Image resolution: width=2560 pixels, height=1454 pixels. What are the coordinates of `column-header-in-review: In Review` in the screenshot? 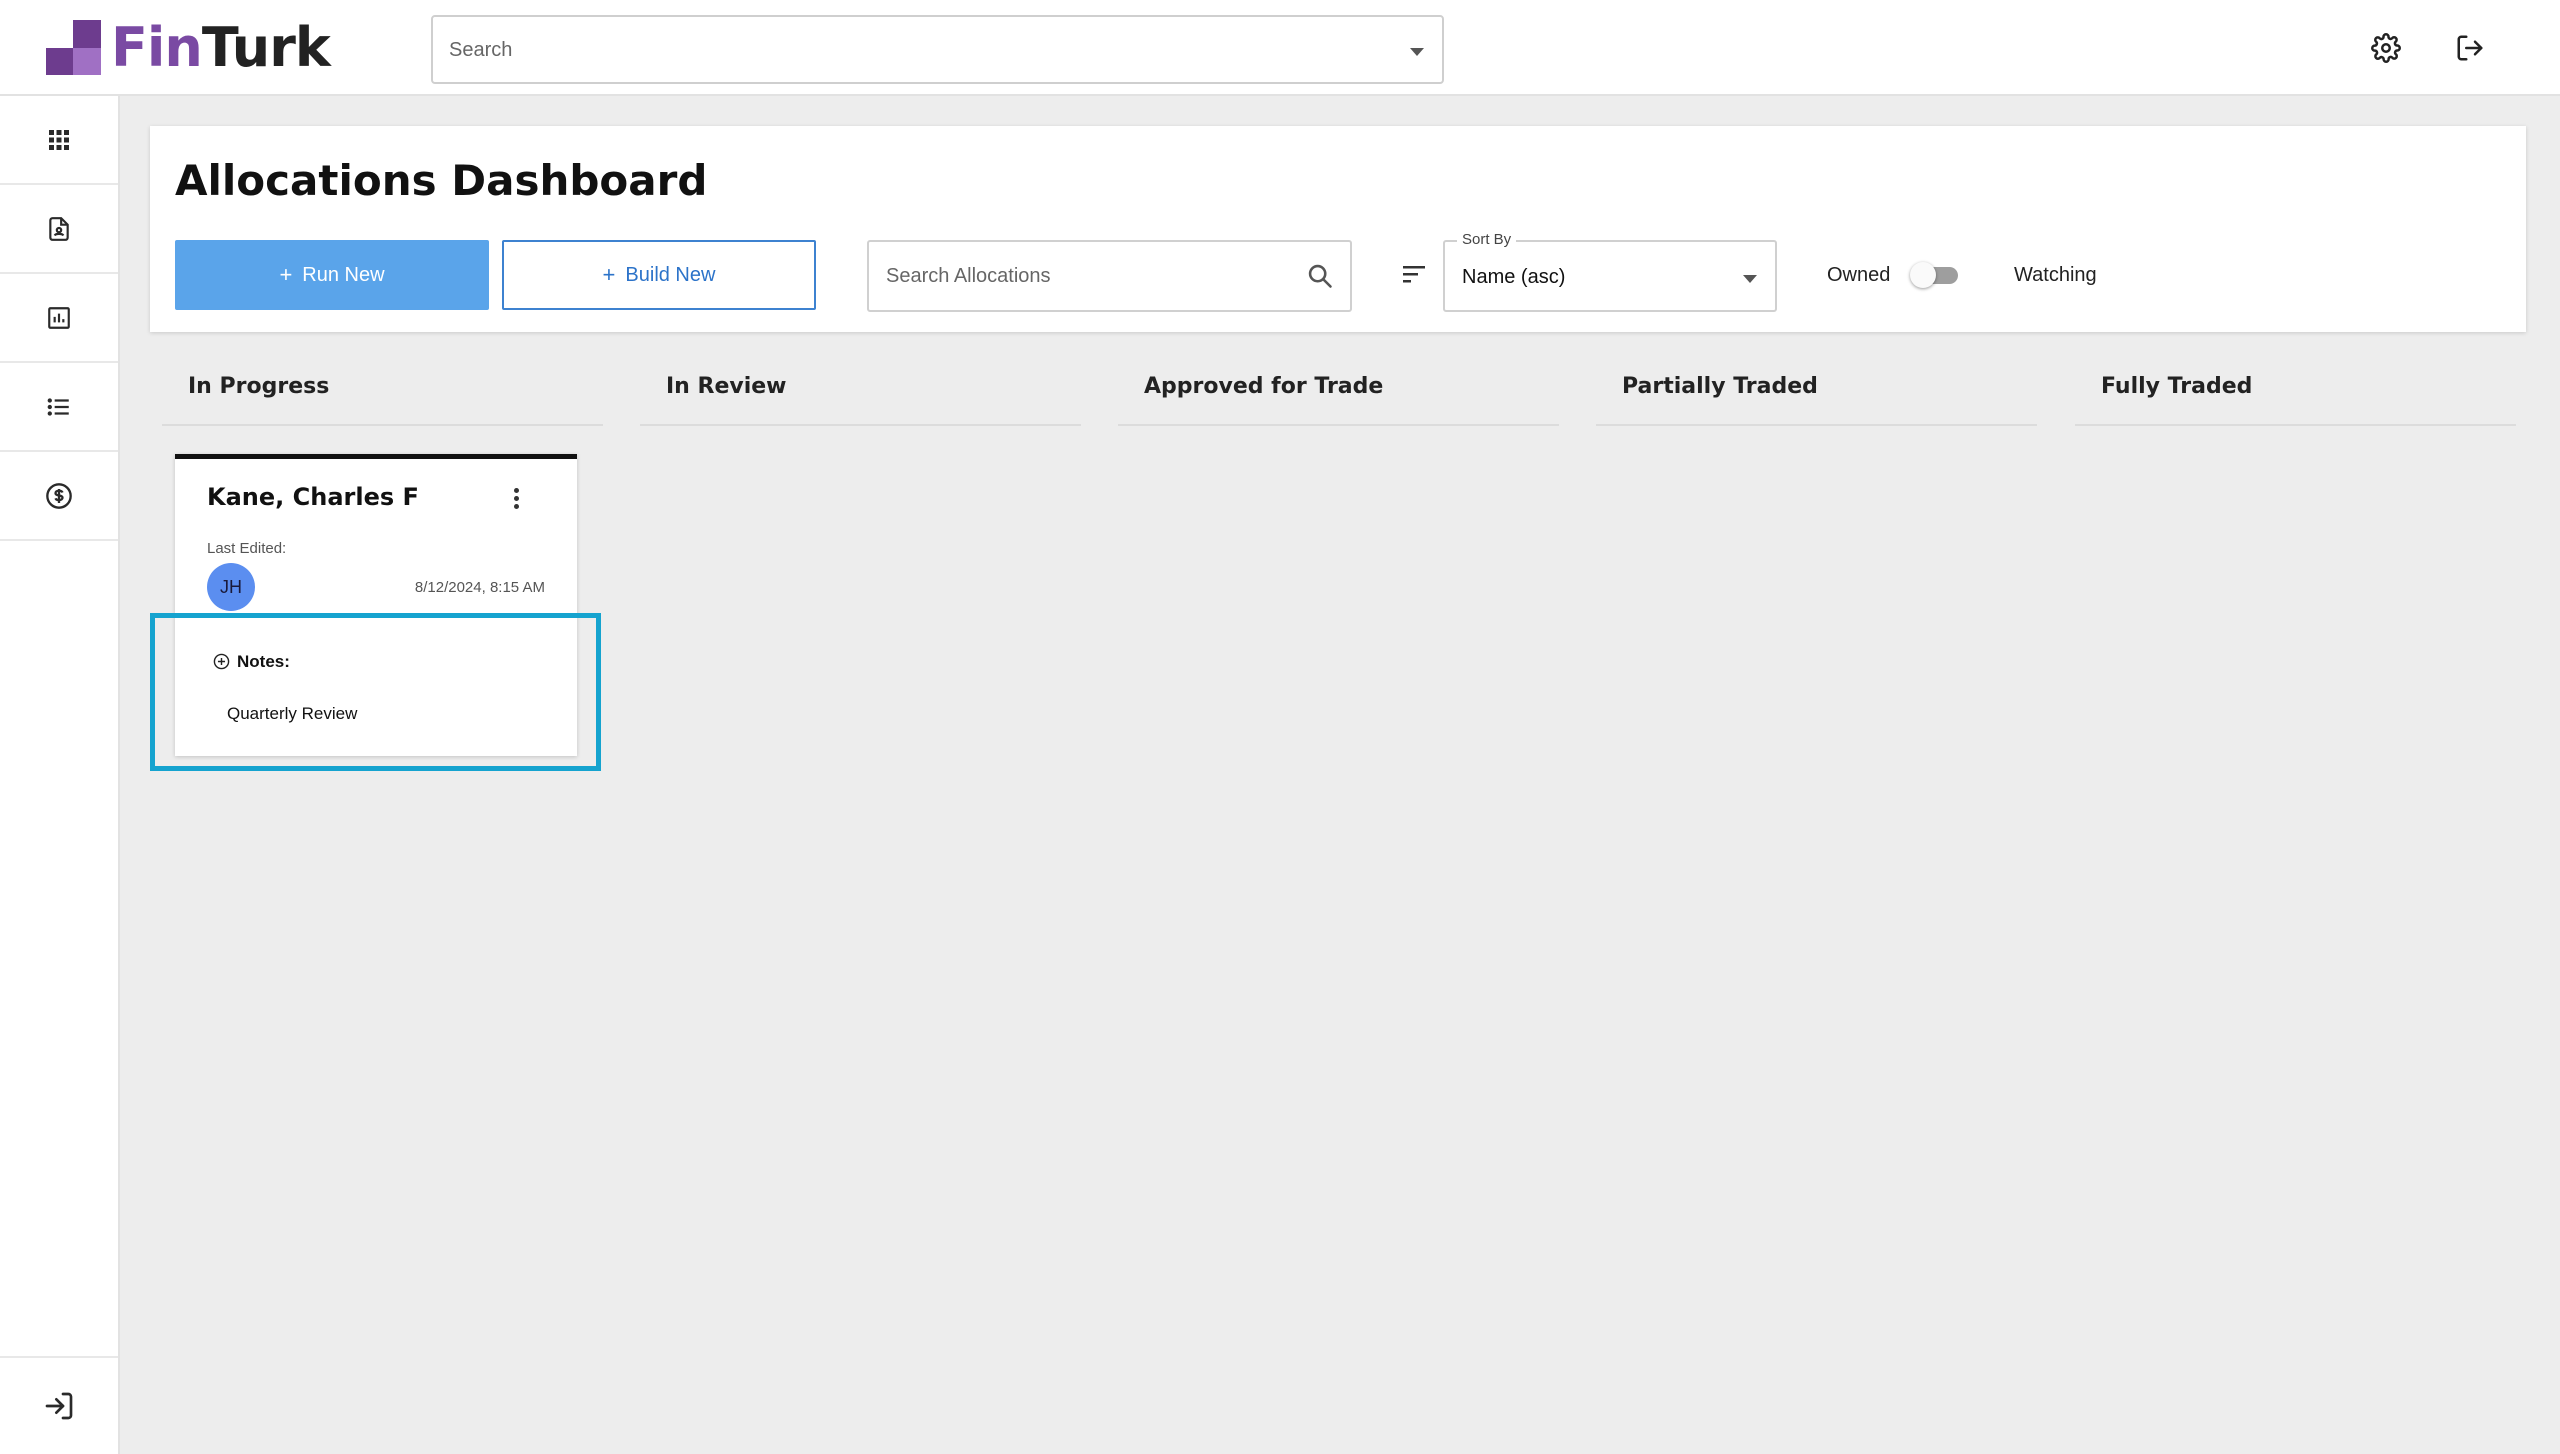 It's located at (860, 396).